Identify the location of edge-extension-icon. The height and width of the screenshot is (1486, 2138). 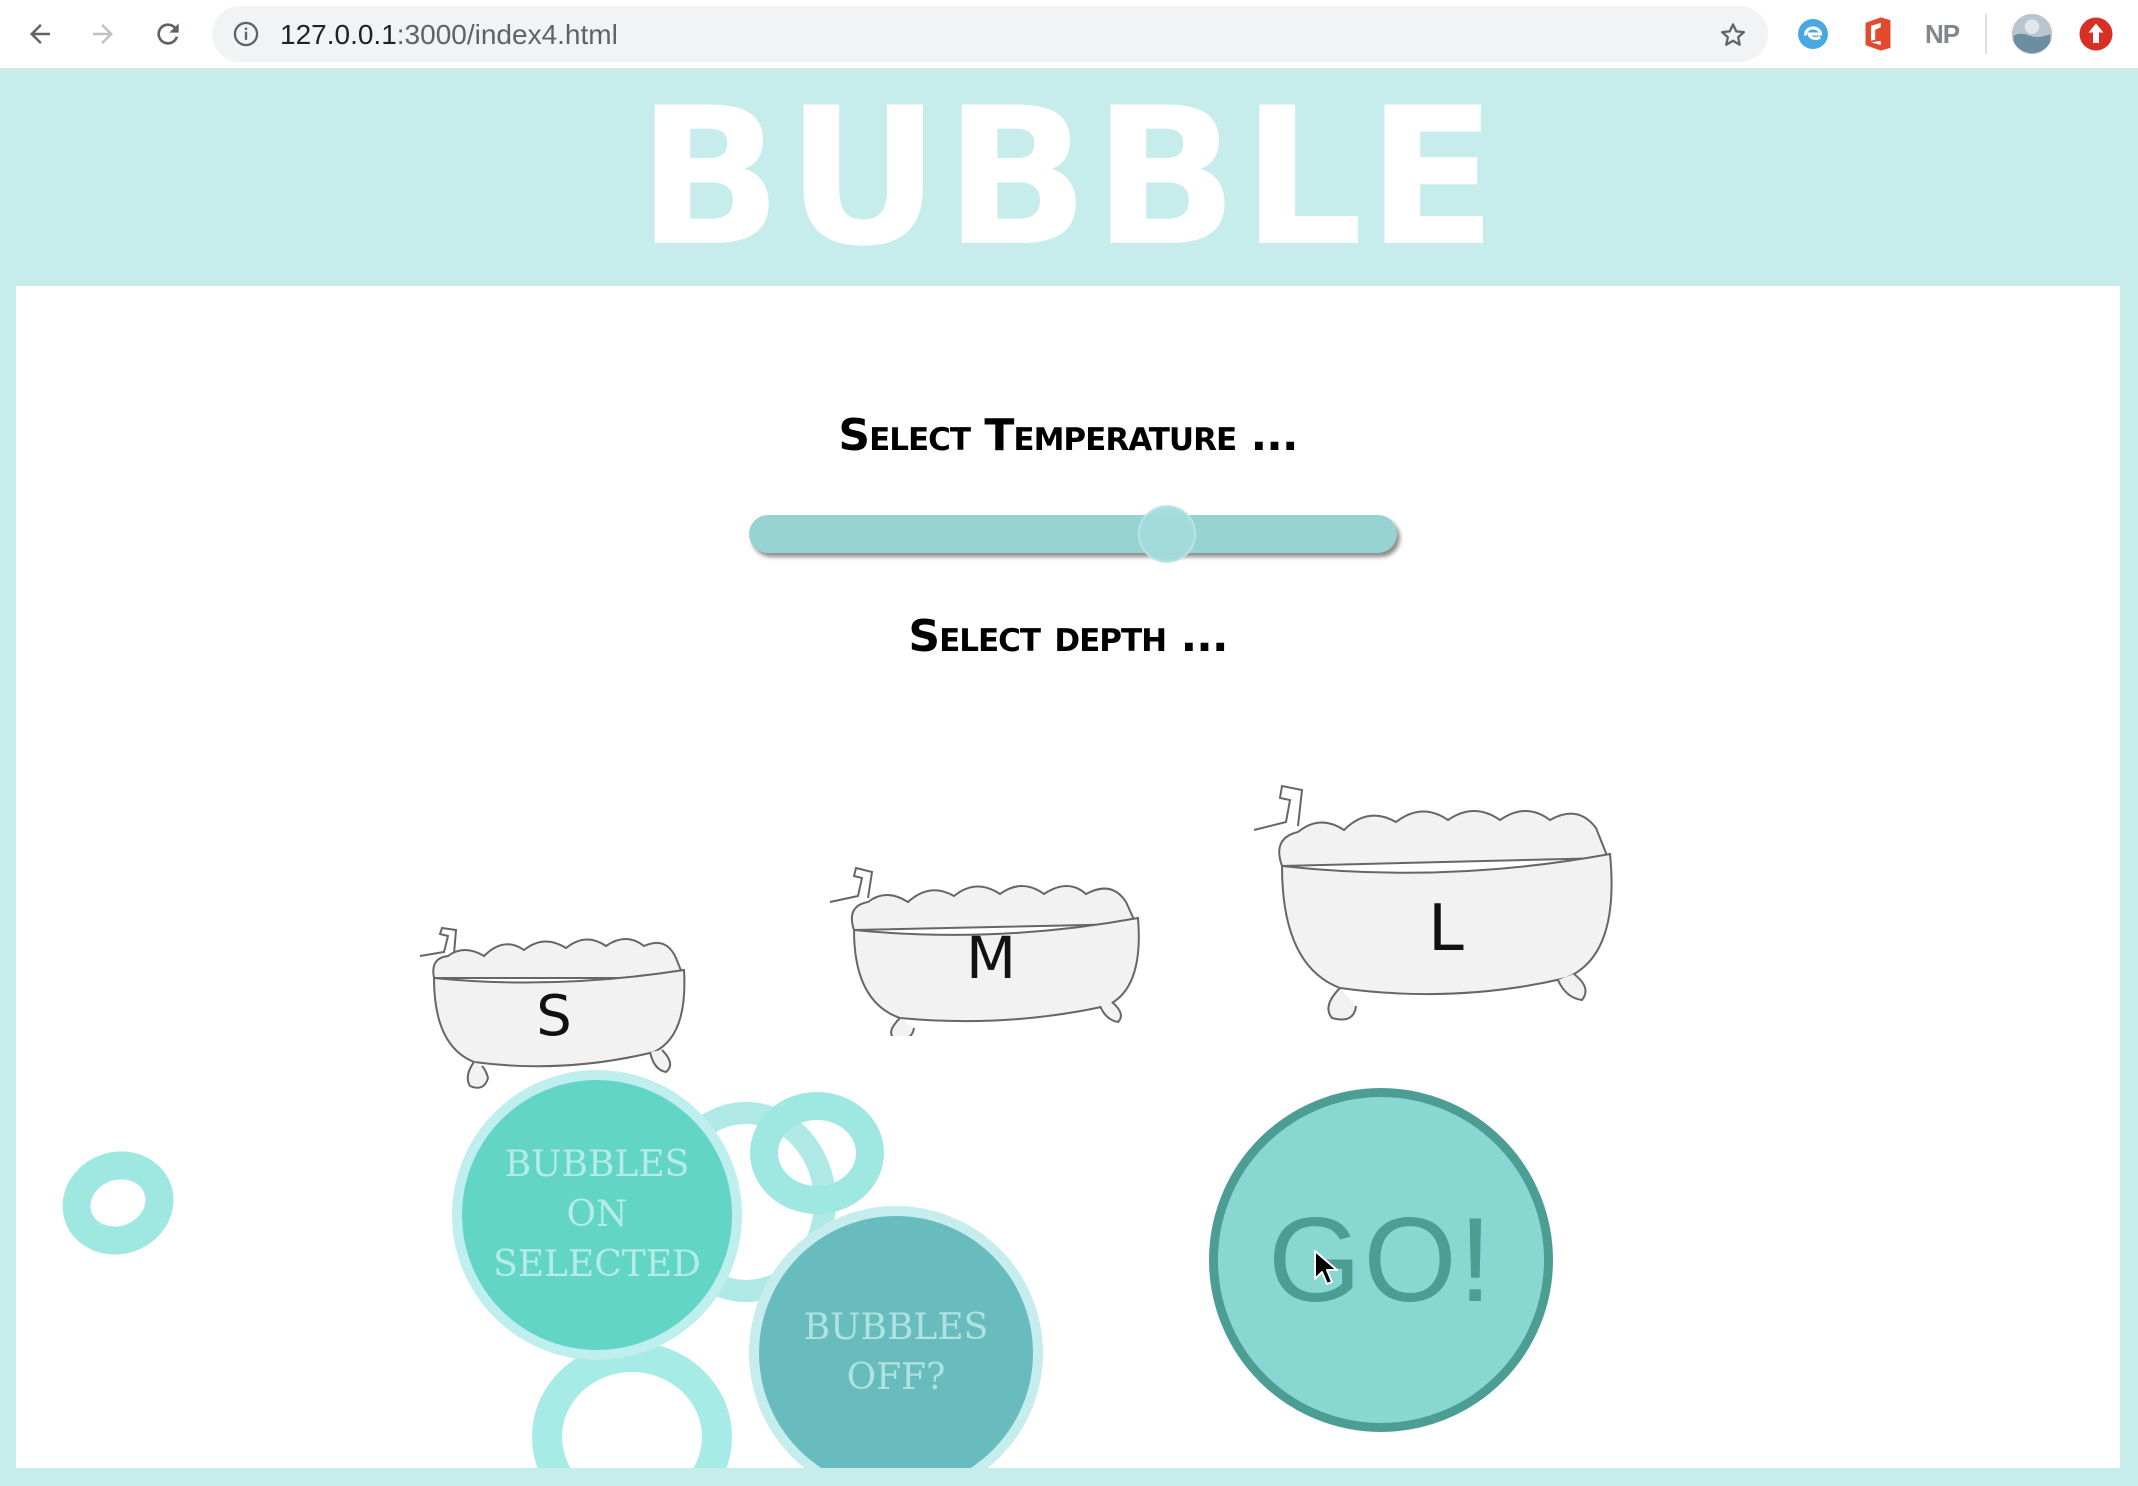
(1813, 34).